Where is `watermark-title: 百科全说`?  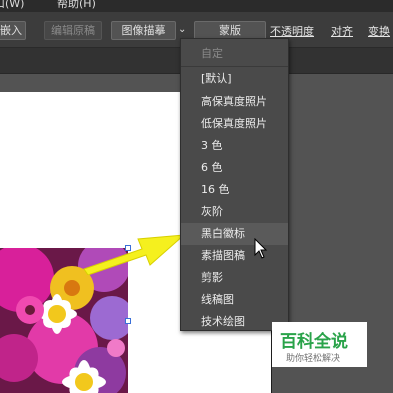 watermark-title: 百科全说 is located at coordinates (314, 342).